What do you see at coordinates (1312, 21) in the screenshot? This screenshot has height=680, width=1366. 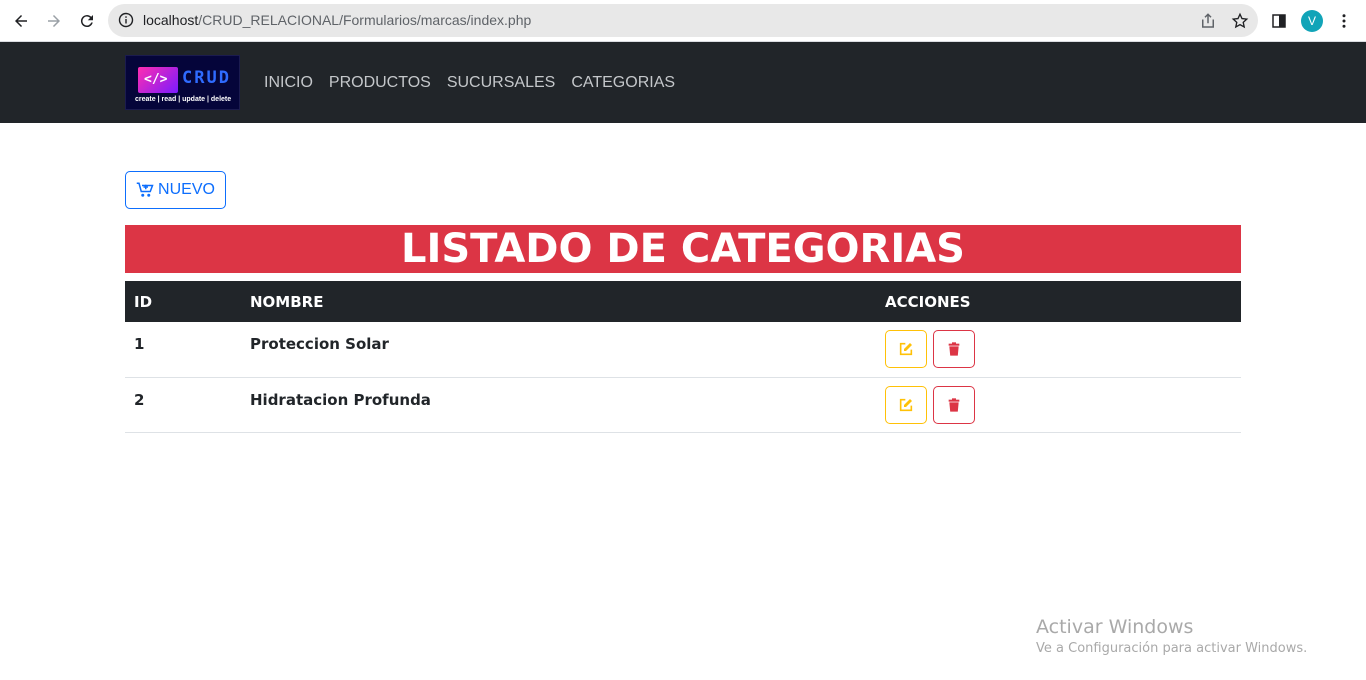 I see `profile-avatar: V` at bounding box center [1312, 21].